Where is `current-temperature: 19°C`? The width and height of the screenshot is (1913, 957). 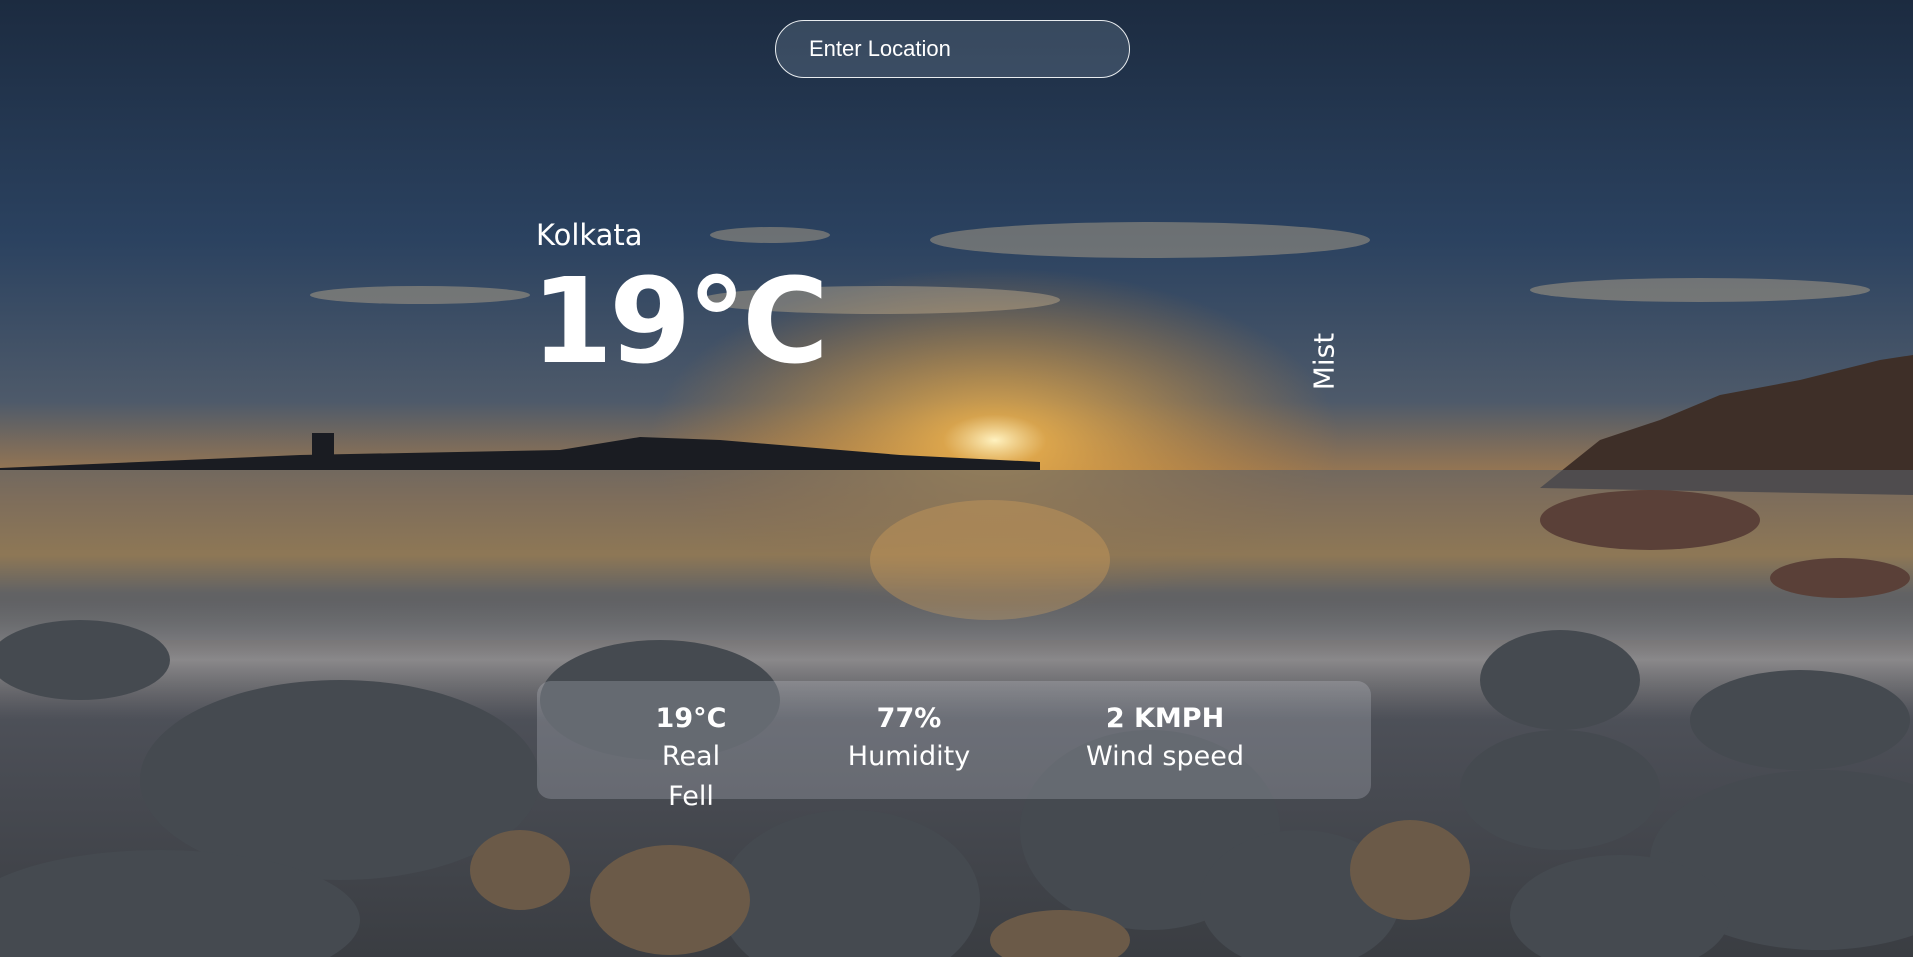 current-temperature: 19°C is located at coordinates (680, 321).